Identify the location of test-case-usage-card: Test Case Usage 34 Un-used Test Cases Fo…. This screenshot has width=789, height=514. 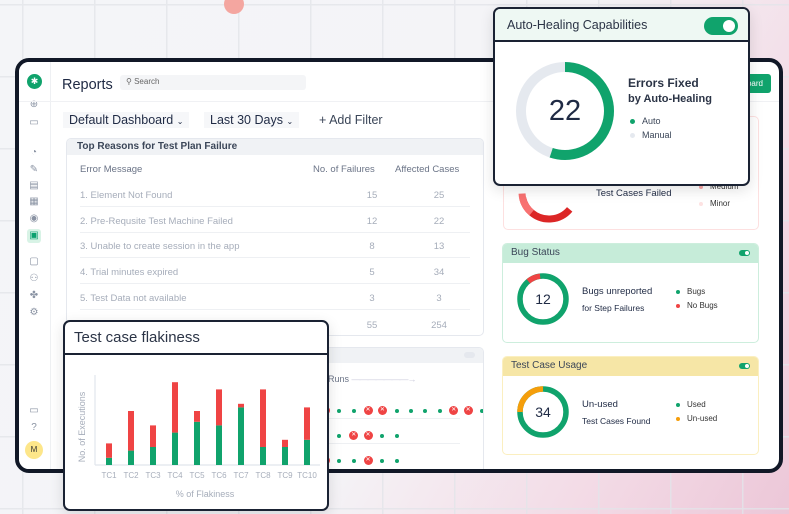
(630, 405).